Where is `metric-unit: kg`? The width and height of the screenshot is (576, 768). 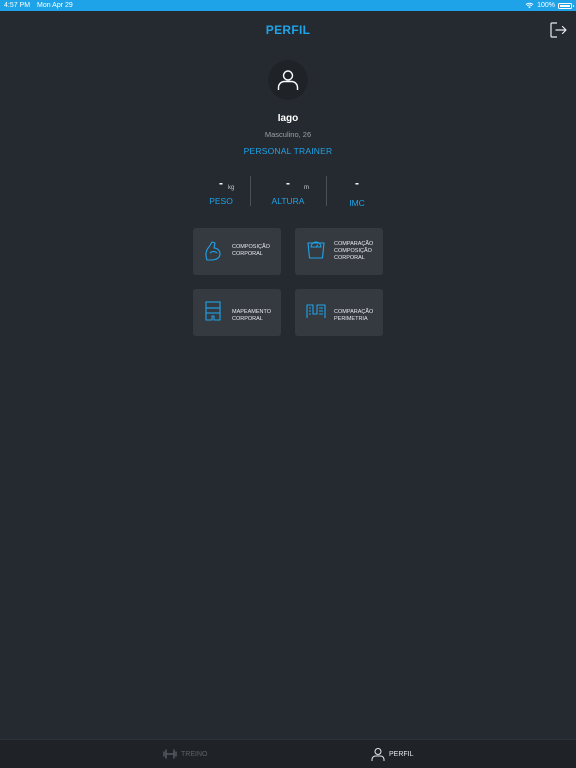
metric-unit: kg is located at coordinates (231, 188).